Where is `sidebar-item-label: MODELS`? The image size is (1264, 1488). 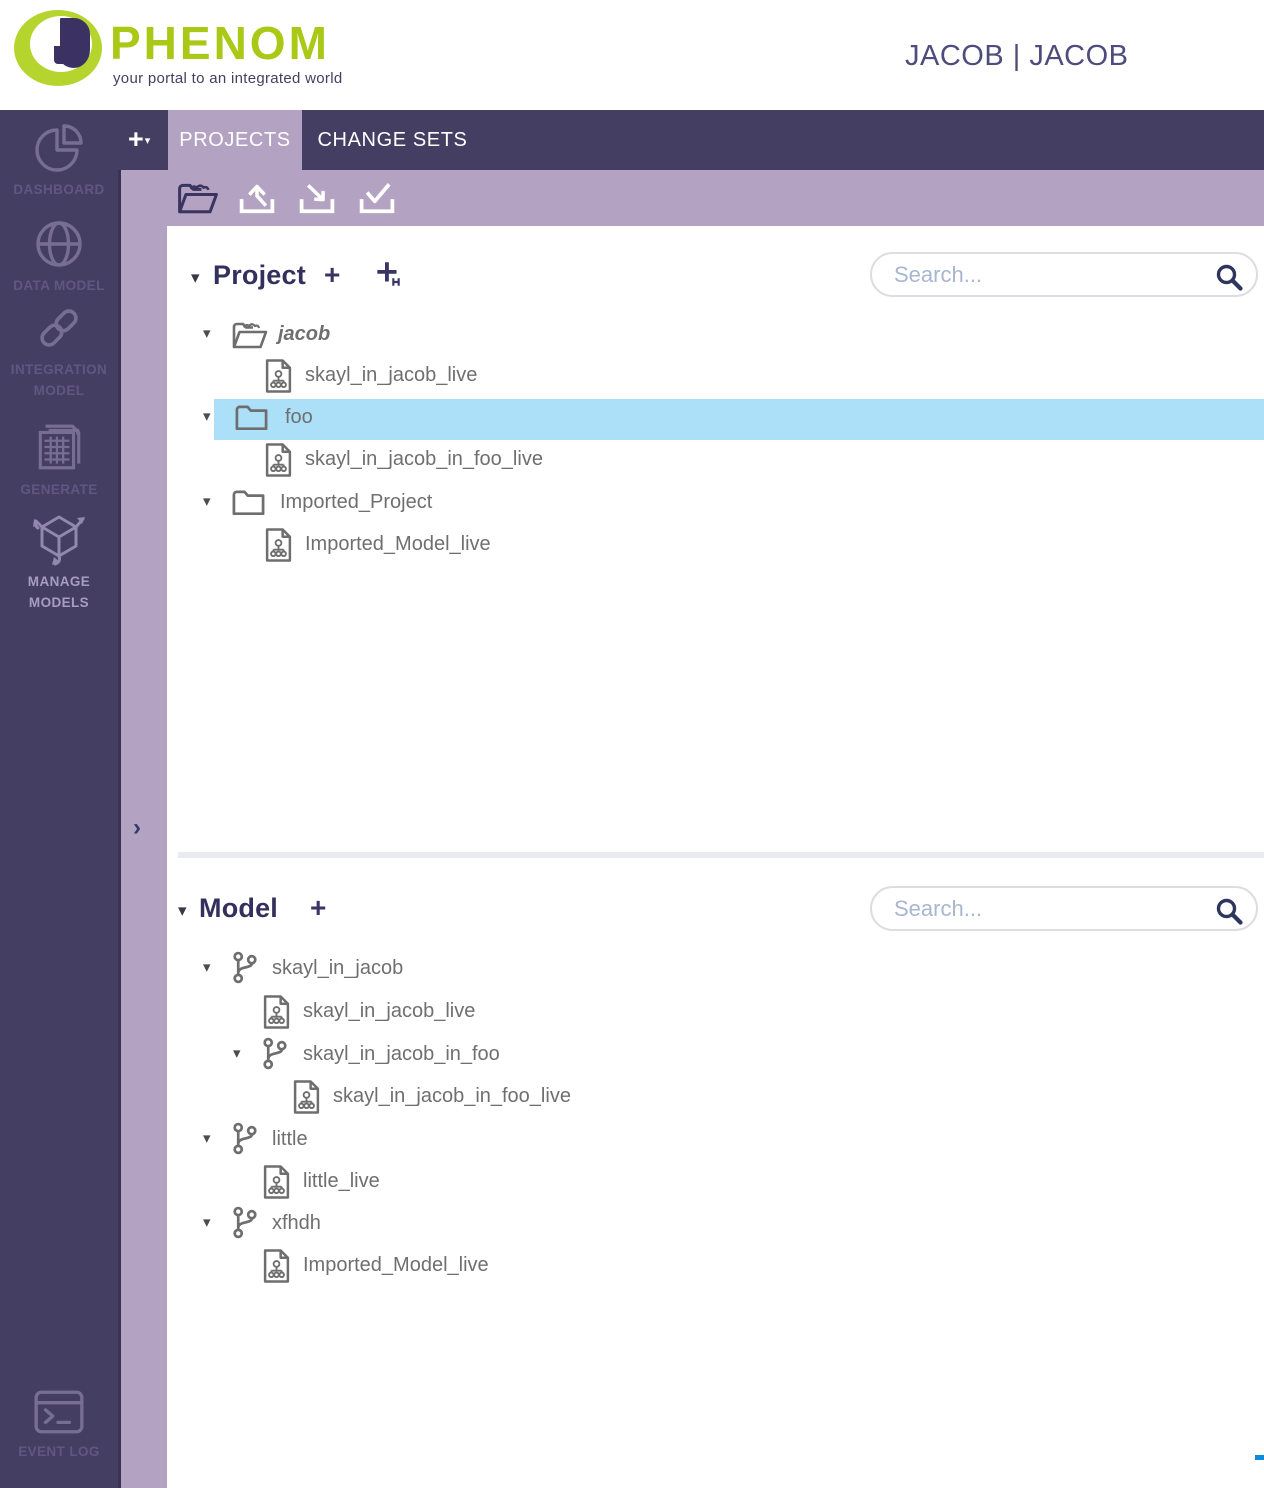 sidebar-item-label: MODELS is located at coordinates (59, 602).